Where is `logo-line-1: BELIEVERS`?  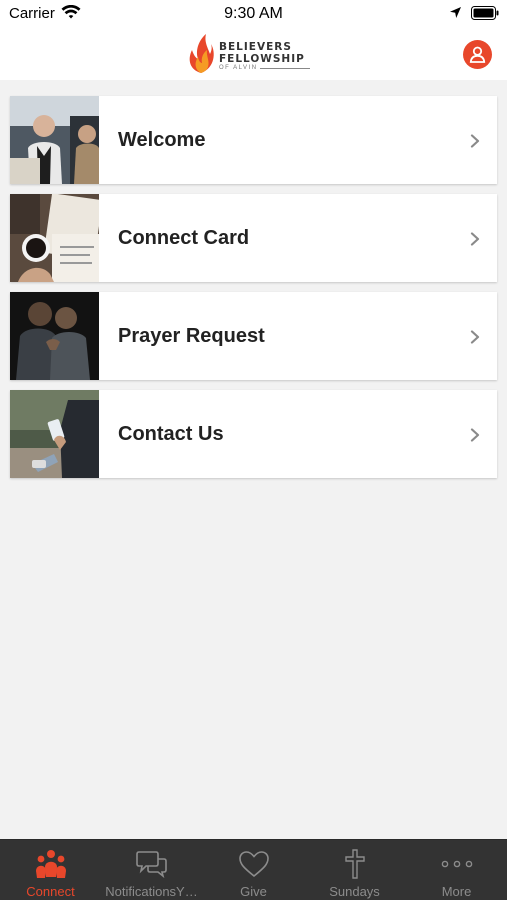
logo-line-1: BELIEVERS is located at coordinates (255, 47).